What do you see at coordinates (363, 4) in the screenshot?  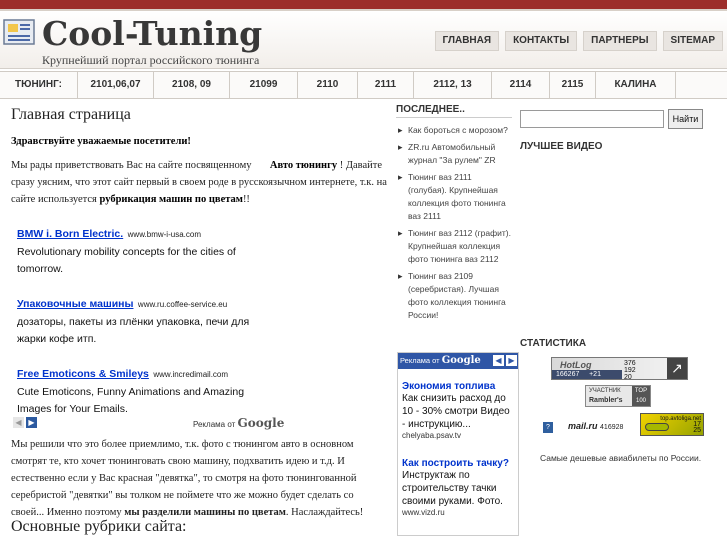 I see `top-stripe` at bounding box center [363, 4].